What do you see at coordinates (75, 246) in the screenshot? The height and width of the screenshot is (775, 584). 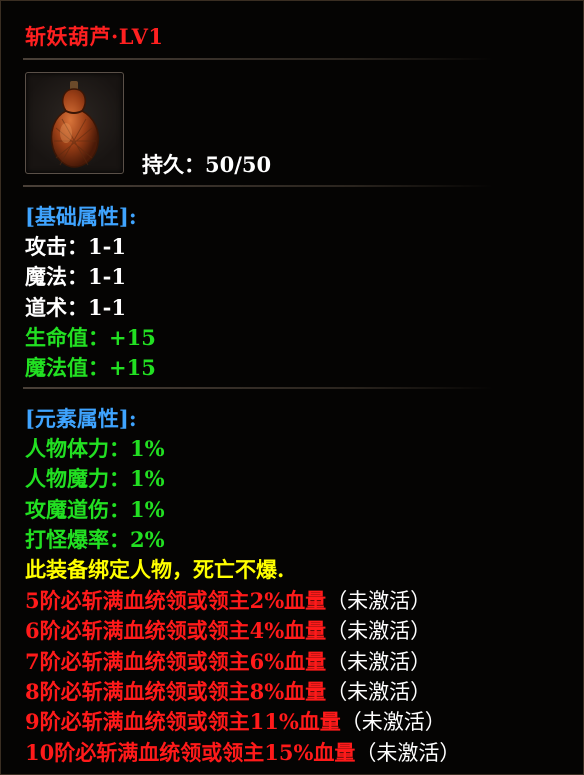 I see `stat-attack: 攻击：1-1` at bounding box center [75, 246].